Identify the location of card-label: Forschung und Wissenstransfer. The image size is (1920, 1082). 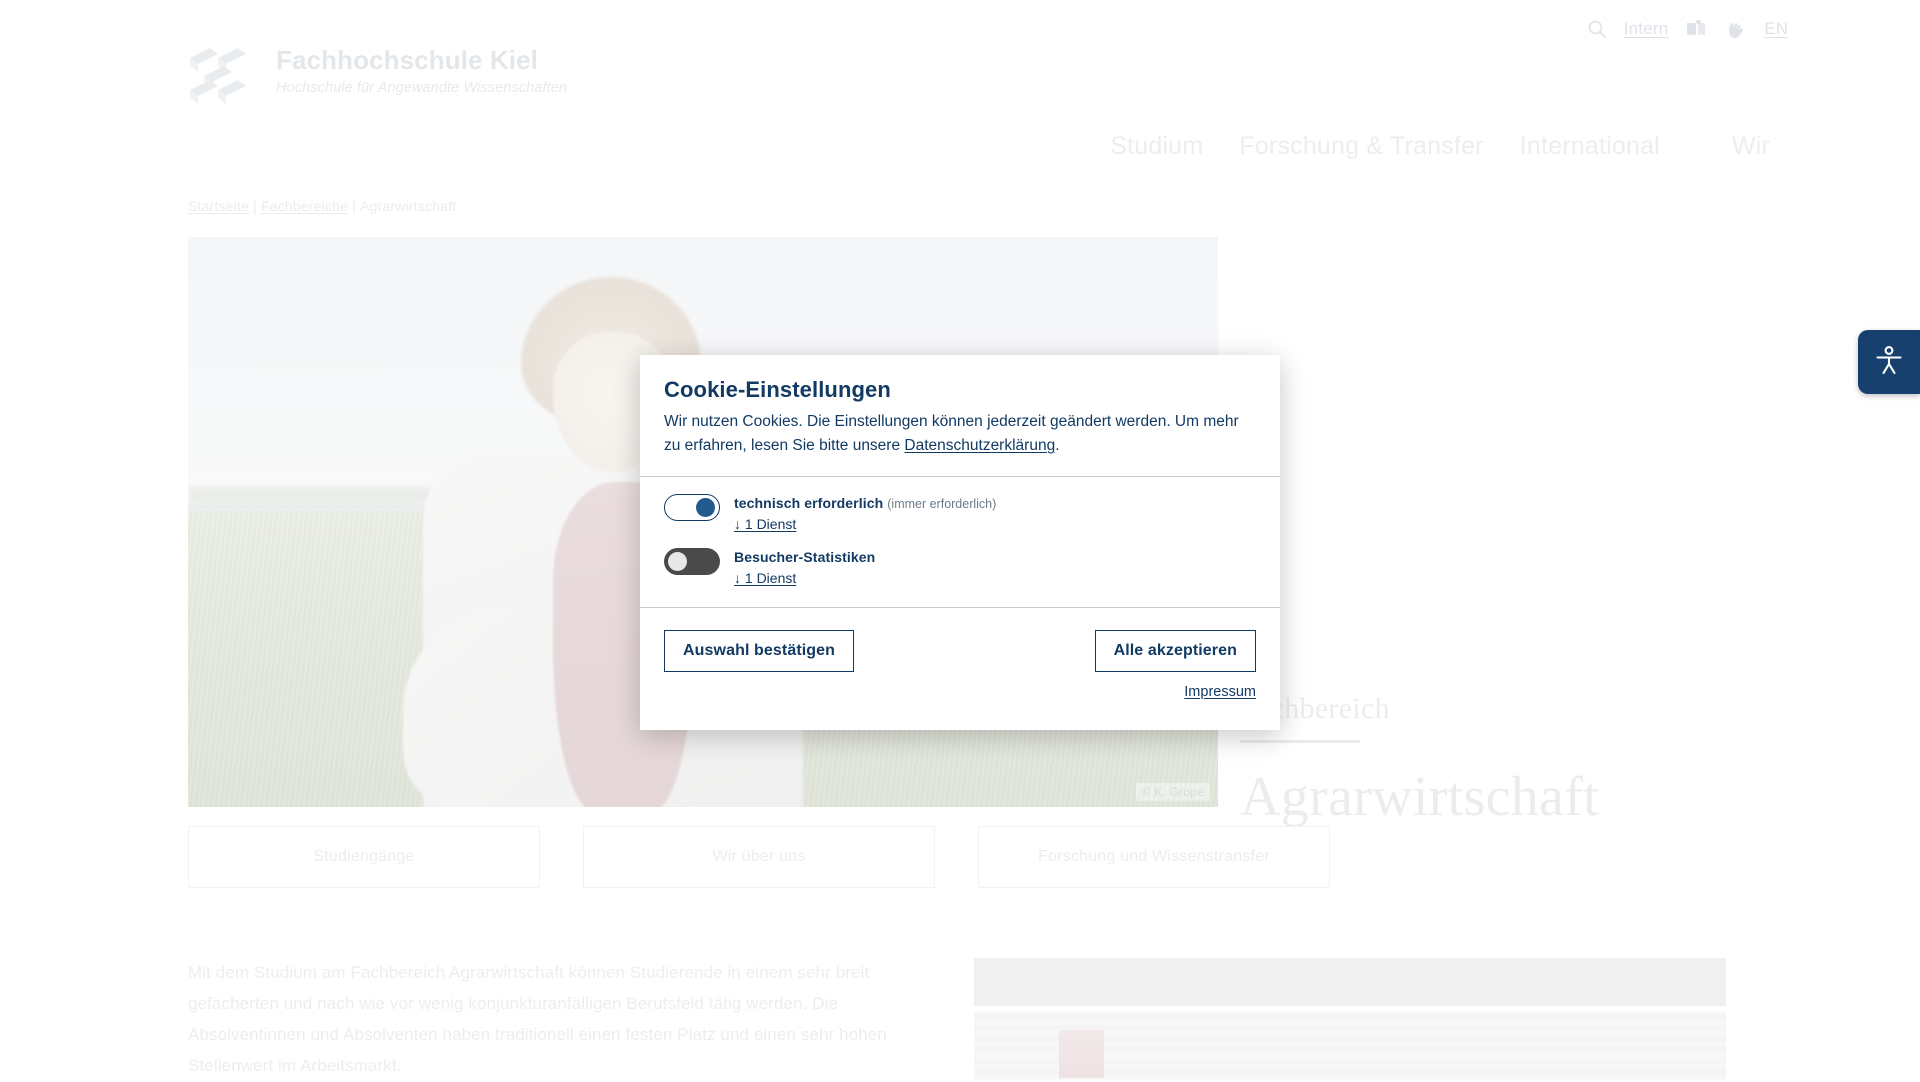
(1154, 857).